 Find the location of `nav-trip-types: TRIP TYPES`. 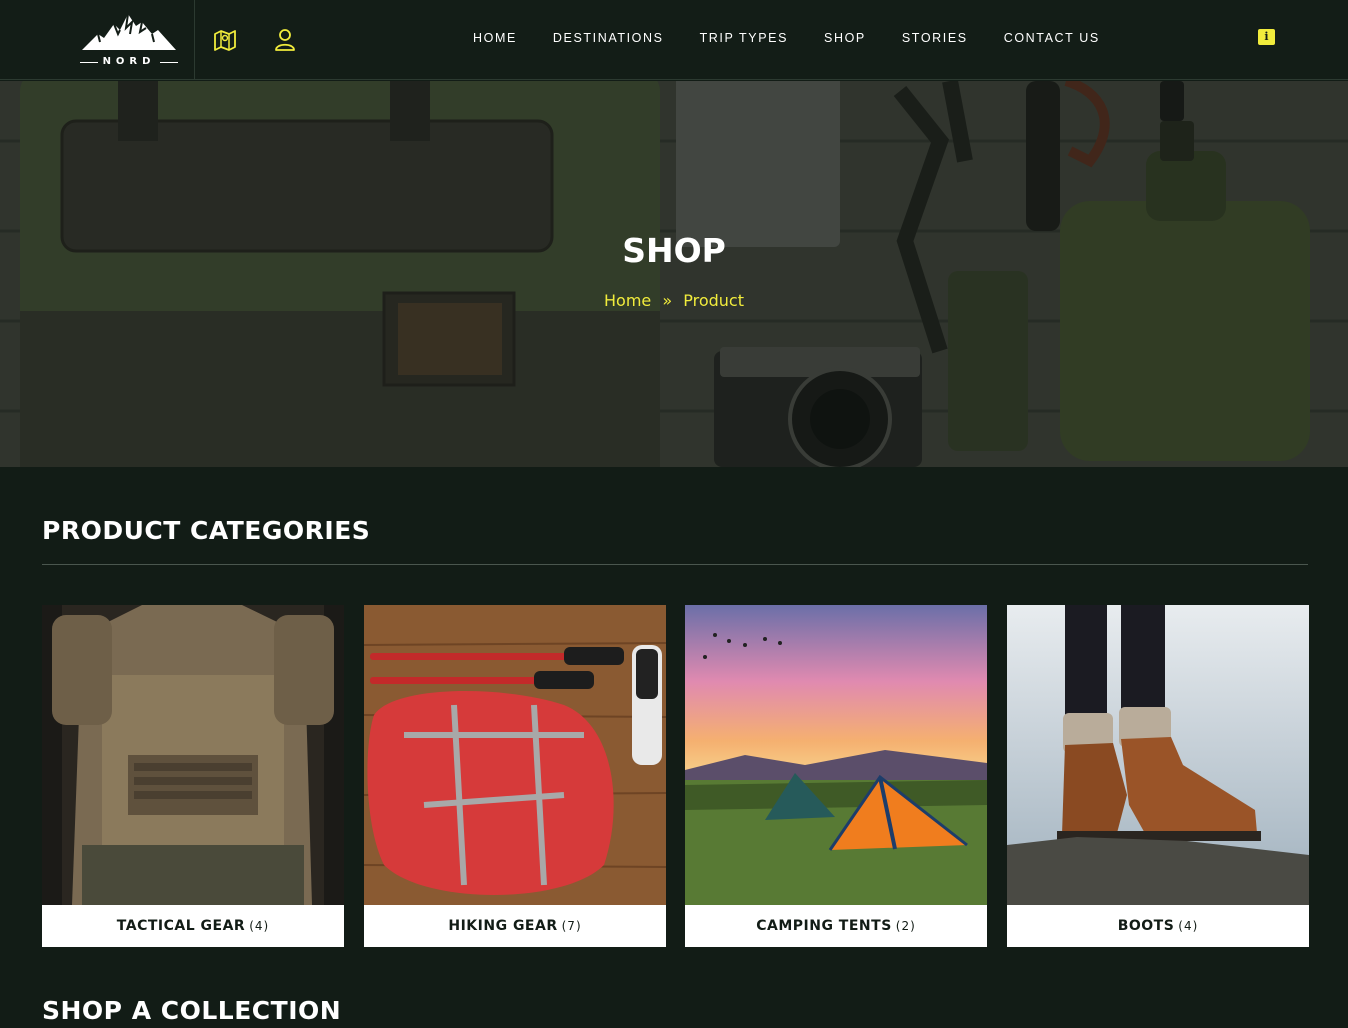

nav-trip-types: TRIP TYPES is located at coordinates (744, 38).